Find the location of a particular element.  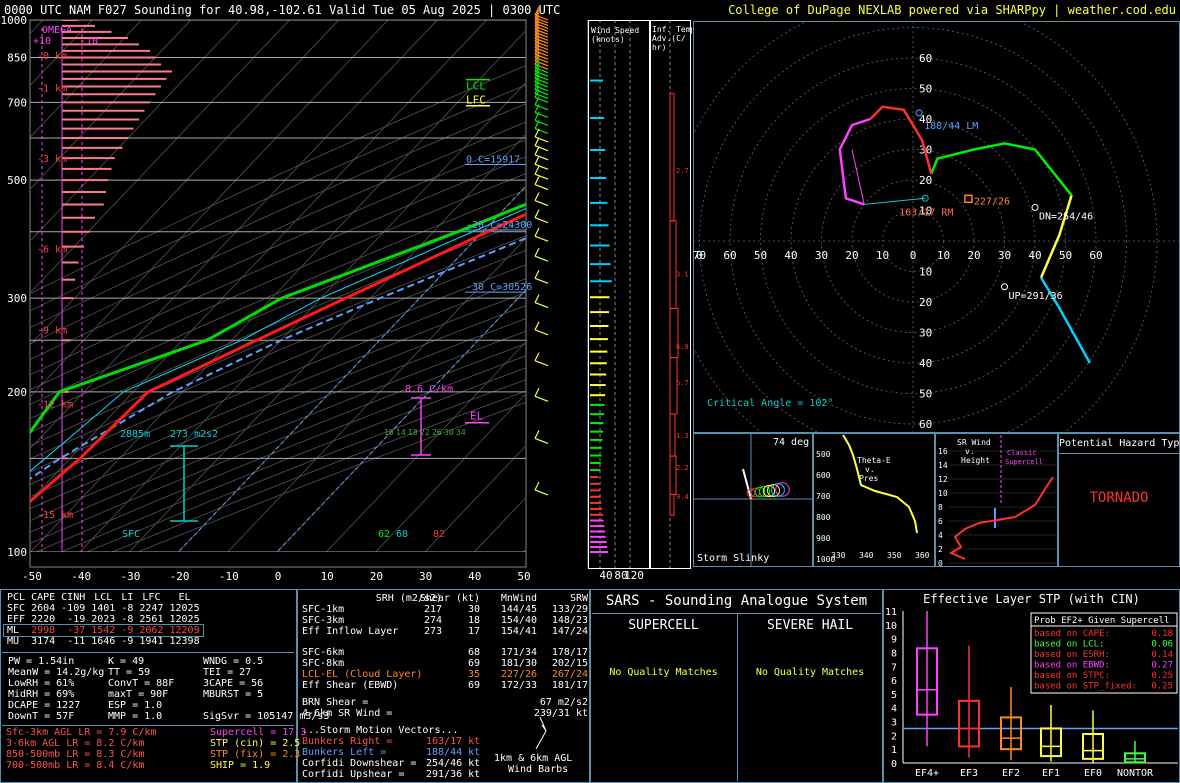

lapse-rate-row: 700-500mb LR = 8.4 C/km is located at coordinates (75, 765).